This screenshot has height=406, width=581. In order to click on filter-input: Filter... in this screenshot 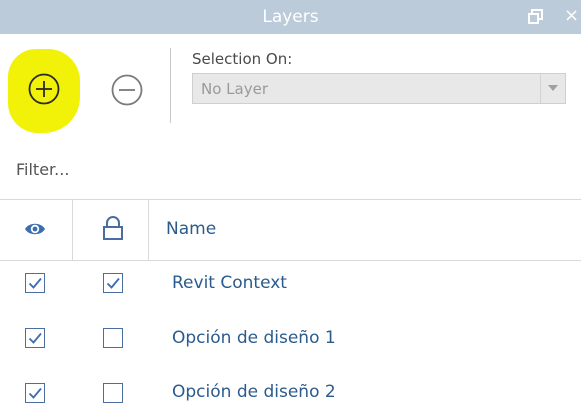, I will do `click(42, 169)`.